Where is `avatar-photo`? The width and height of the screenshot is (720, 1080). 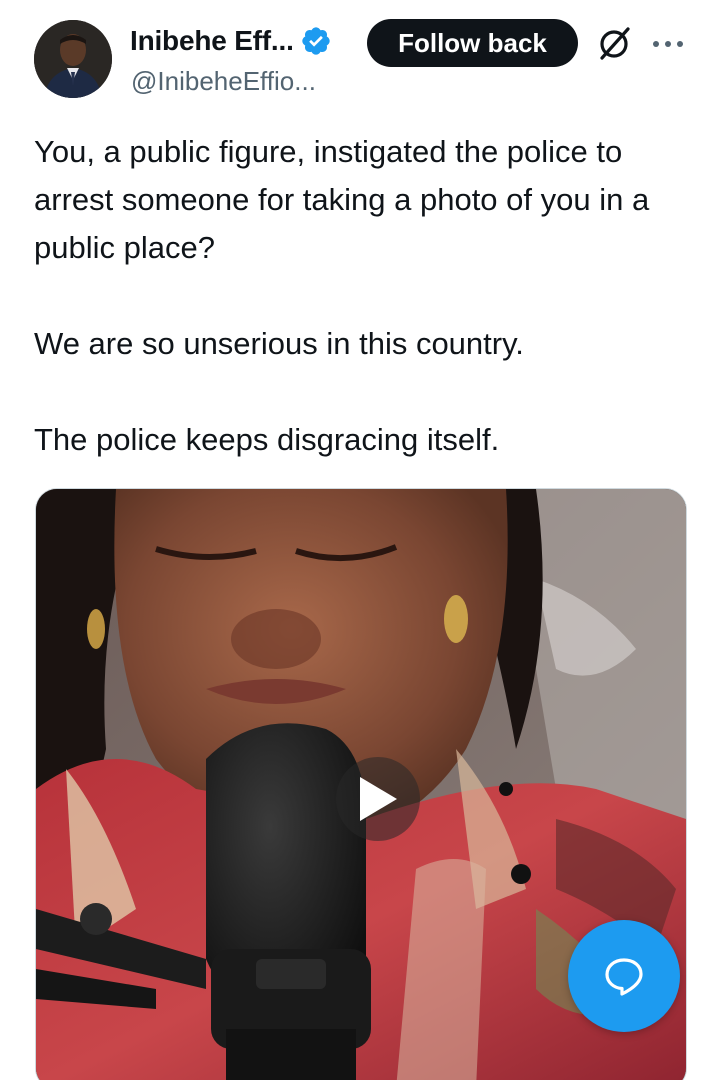
avatar-photo is located at coordinates (73, 59).